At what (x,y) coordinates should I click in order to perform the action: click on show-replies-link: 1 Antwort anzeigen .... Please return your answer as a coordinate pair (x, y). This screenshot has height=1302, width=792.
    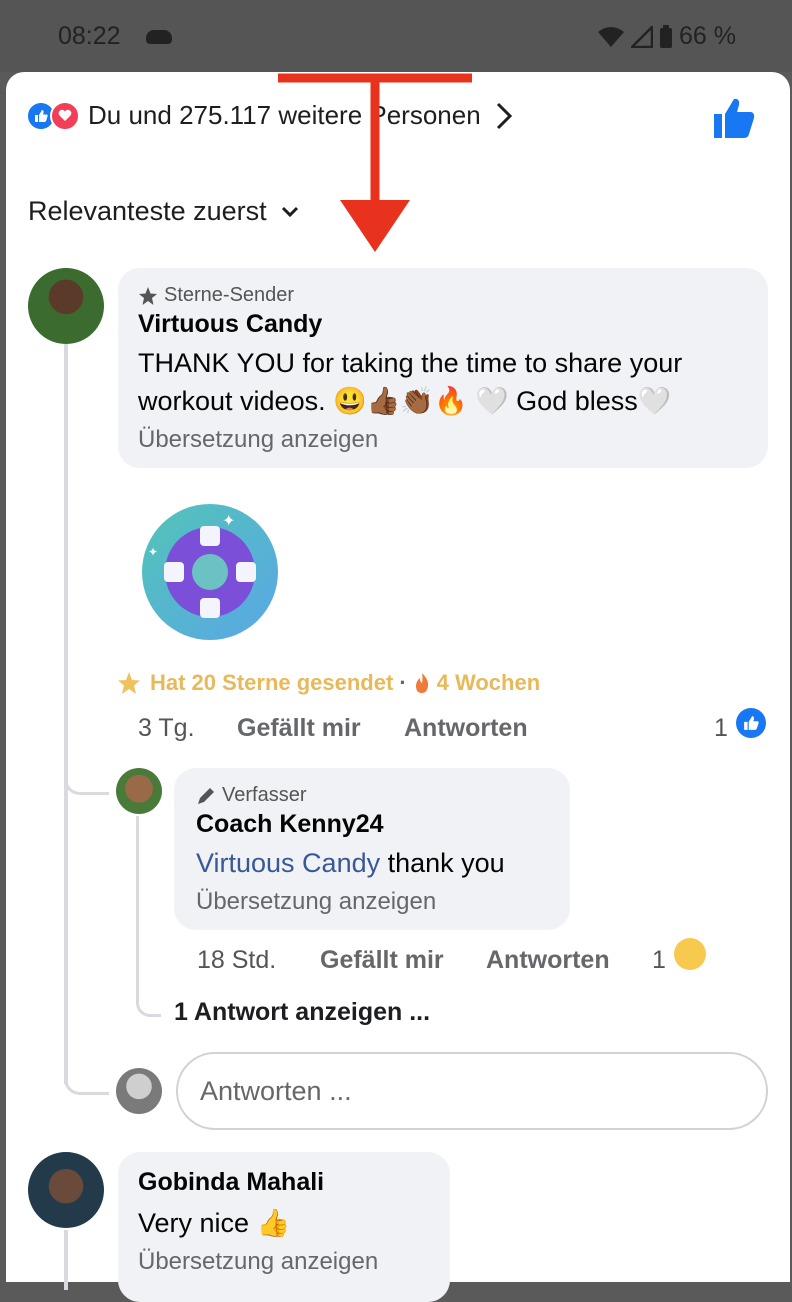
    Looking at the image, I should click on (302, 1012).